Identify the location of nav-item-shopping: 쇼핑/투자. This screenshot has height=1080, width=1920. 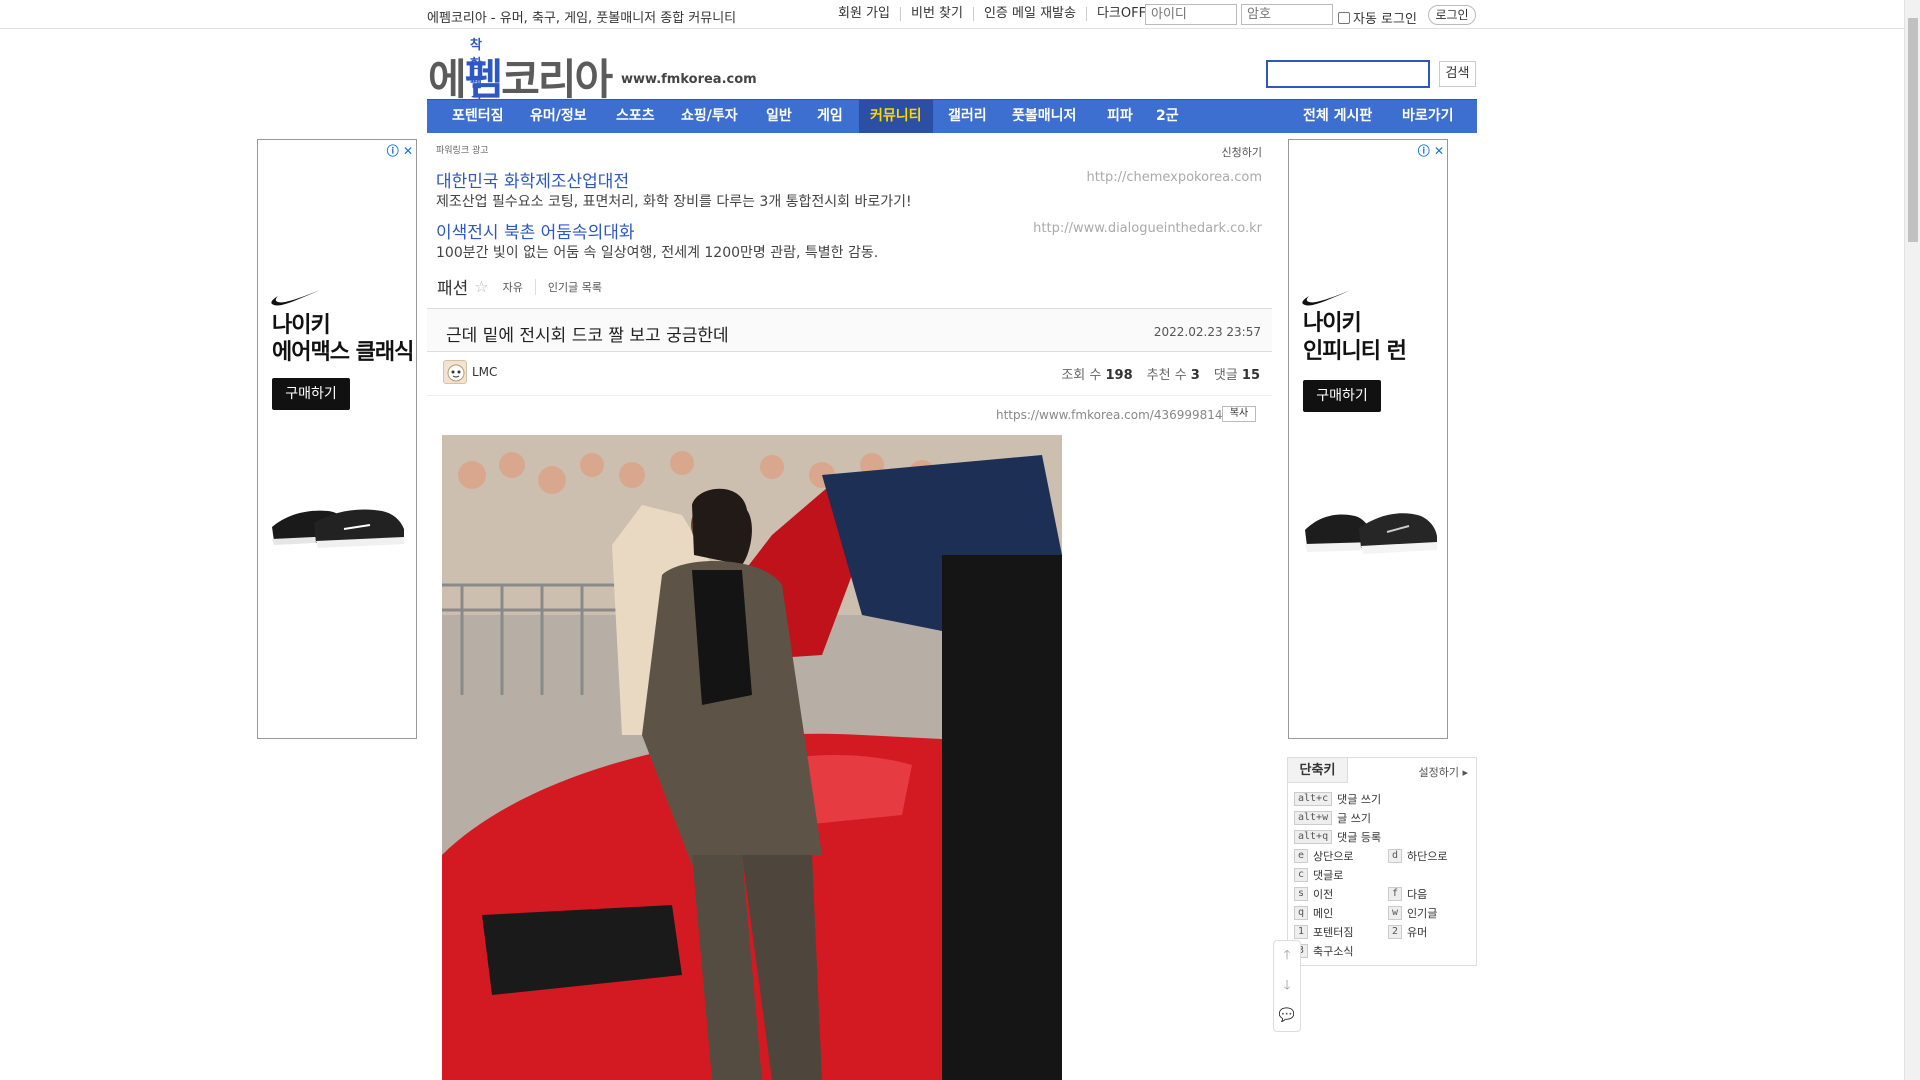
(709, 116).